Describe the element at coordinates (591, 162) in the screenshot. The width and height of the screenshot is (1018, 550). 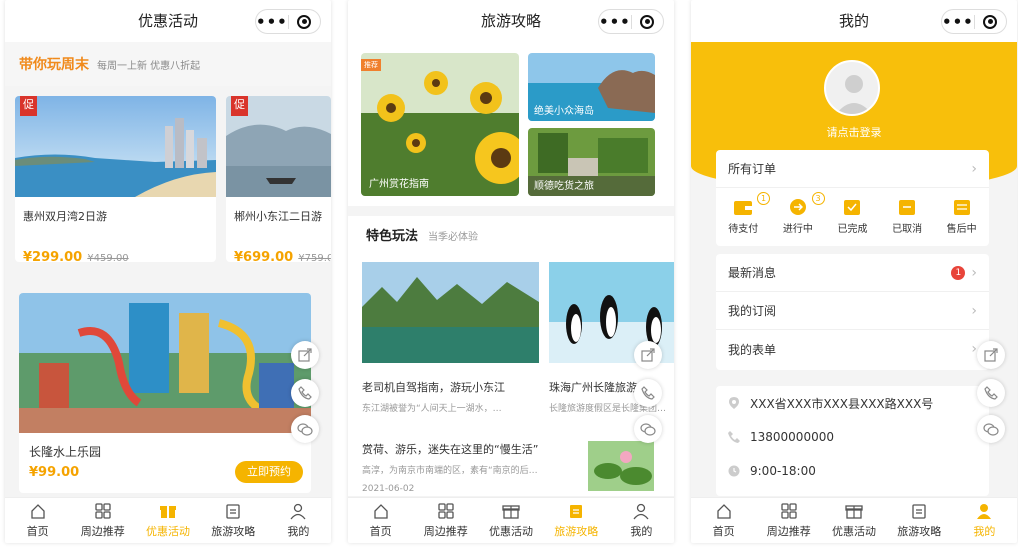
I see `banner-small: 顺德吃货之旅` at that location.